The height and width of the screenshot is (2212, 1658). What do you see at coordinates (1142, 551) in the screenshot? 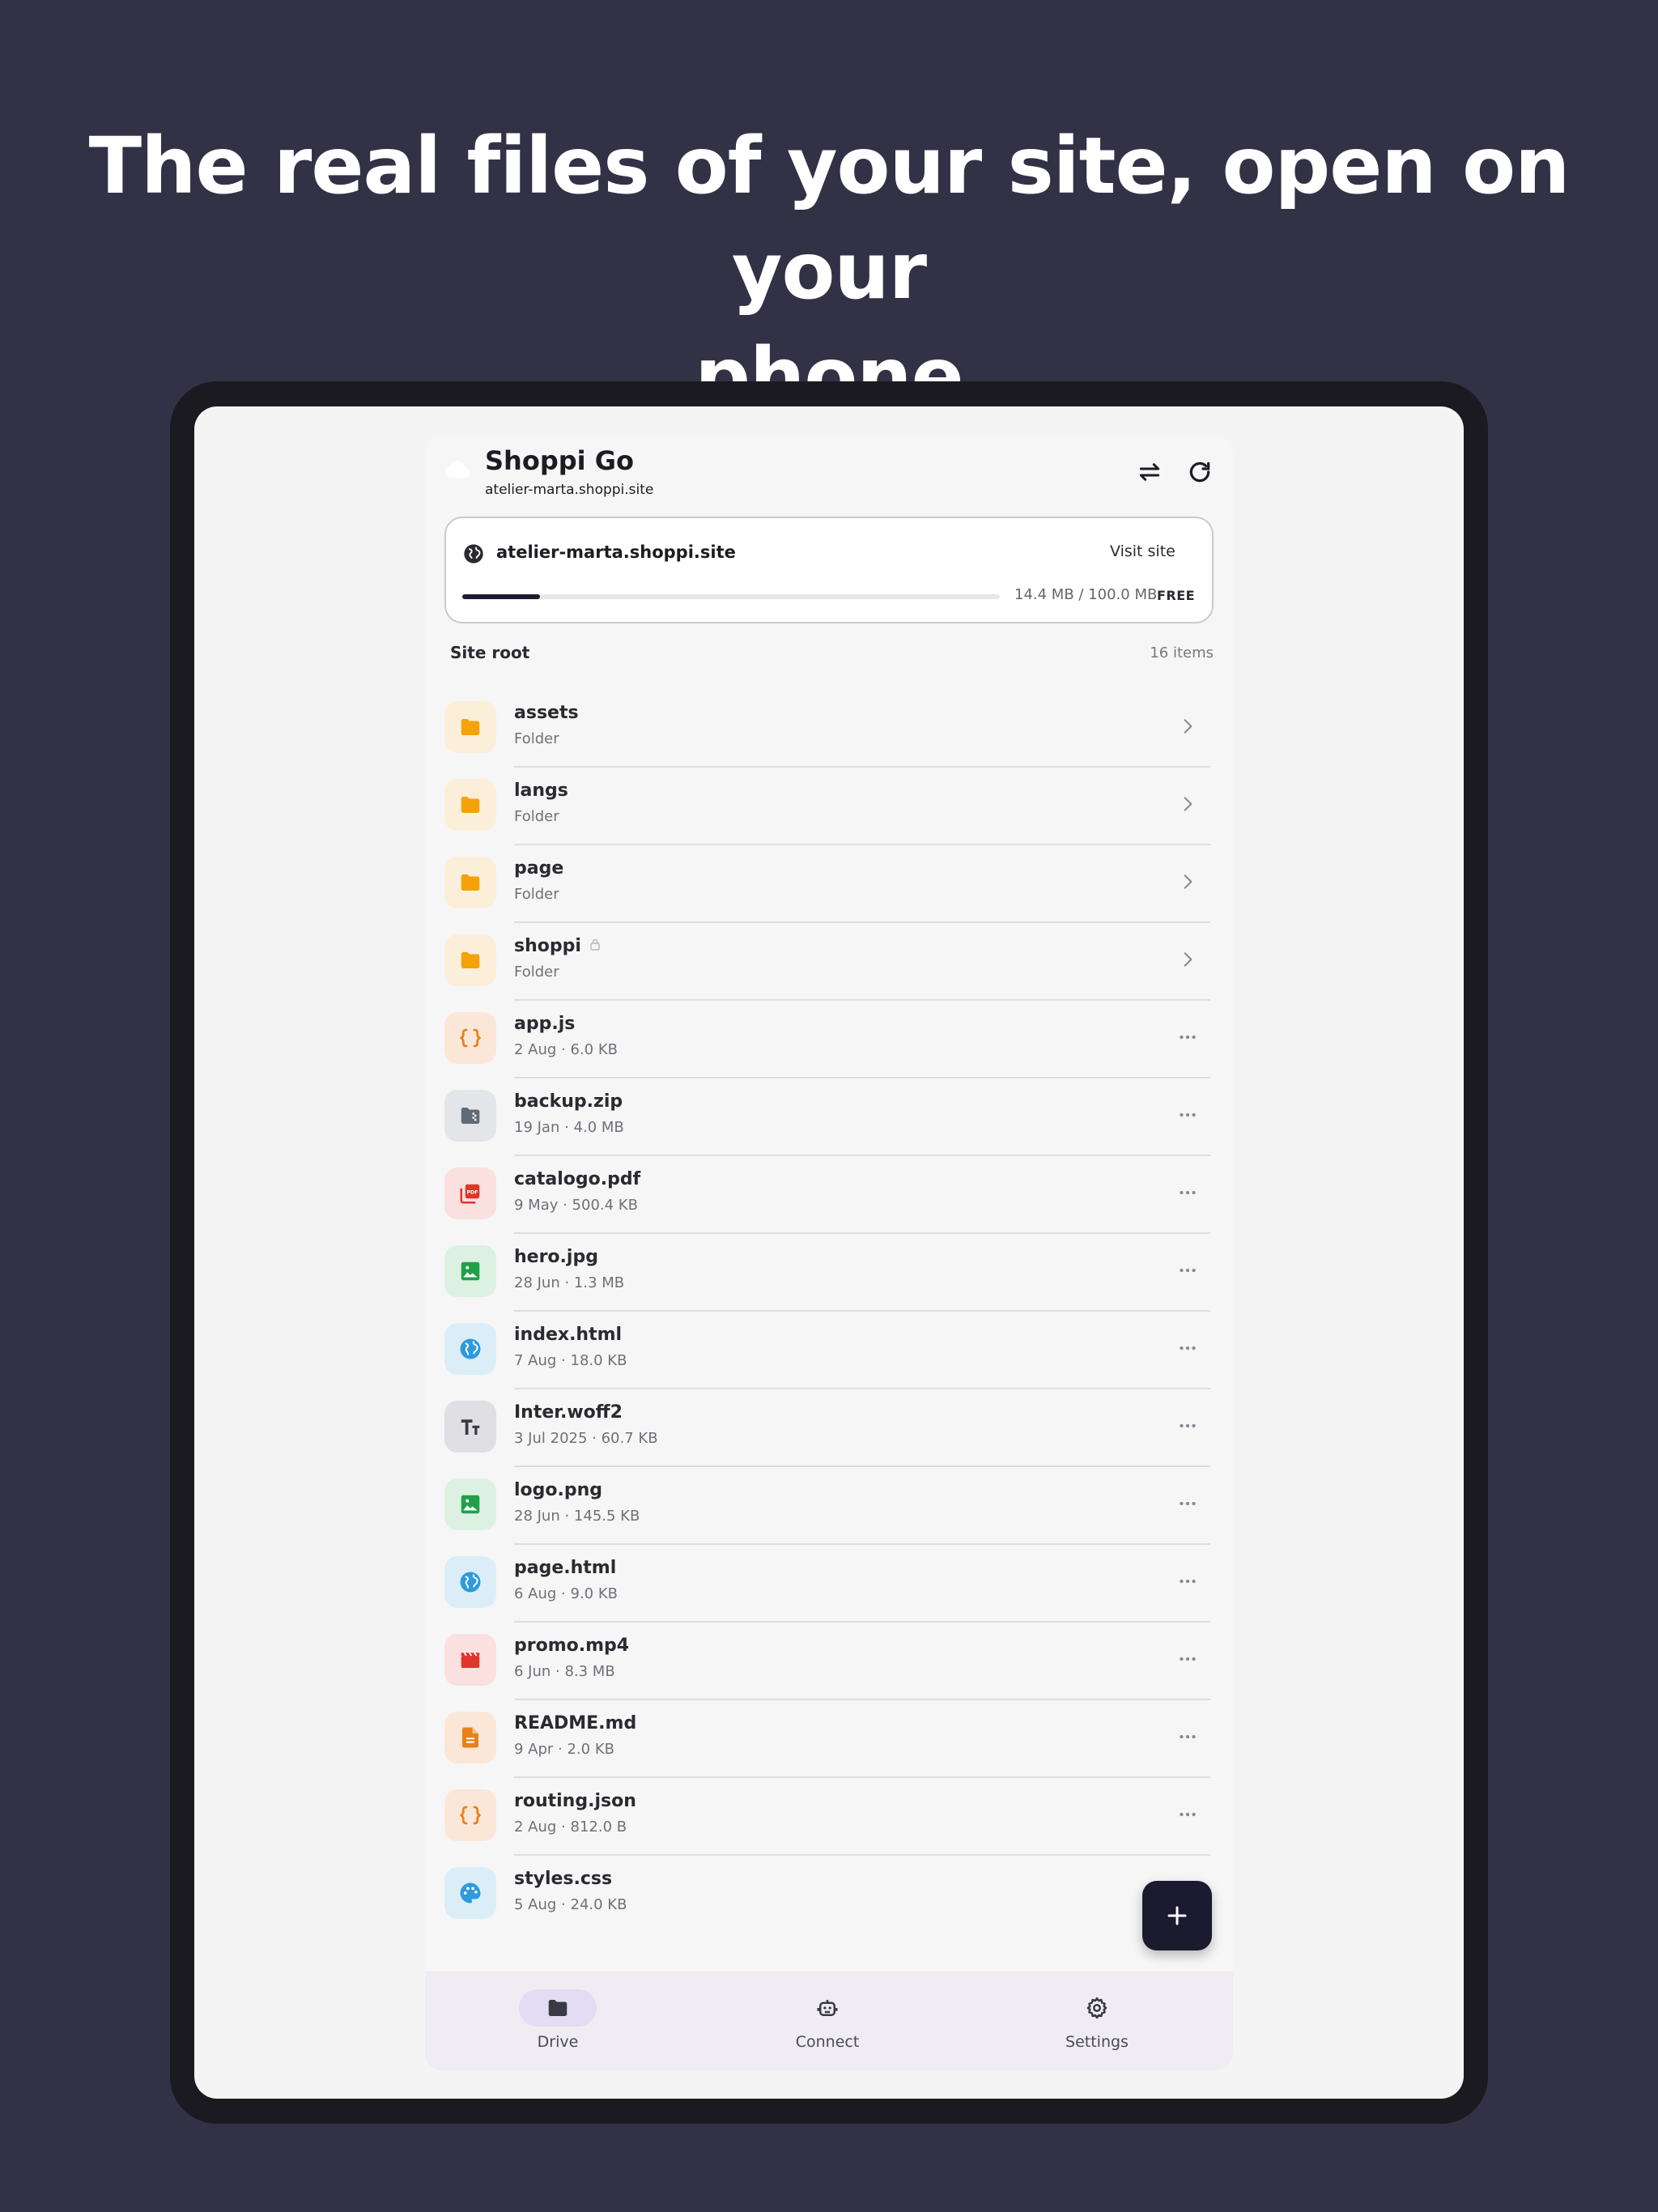
I see `visit-site-button: Visit site` at bounding box center [1142, 551].